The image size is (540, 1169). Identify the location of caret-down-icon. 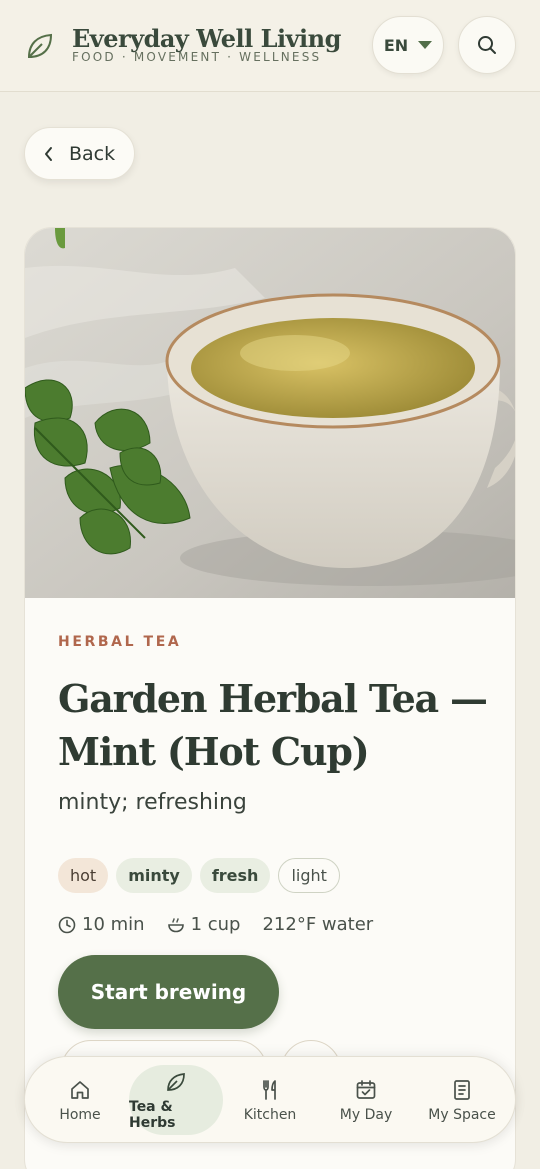
(425, 45).